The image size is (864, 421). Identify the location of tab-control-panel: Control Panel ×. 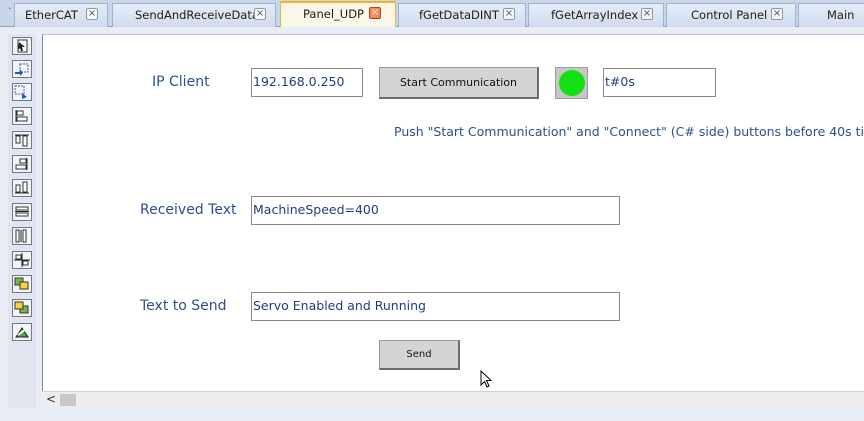
(731, 15).